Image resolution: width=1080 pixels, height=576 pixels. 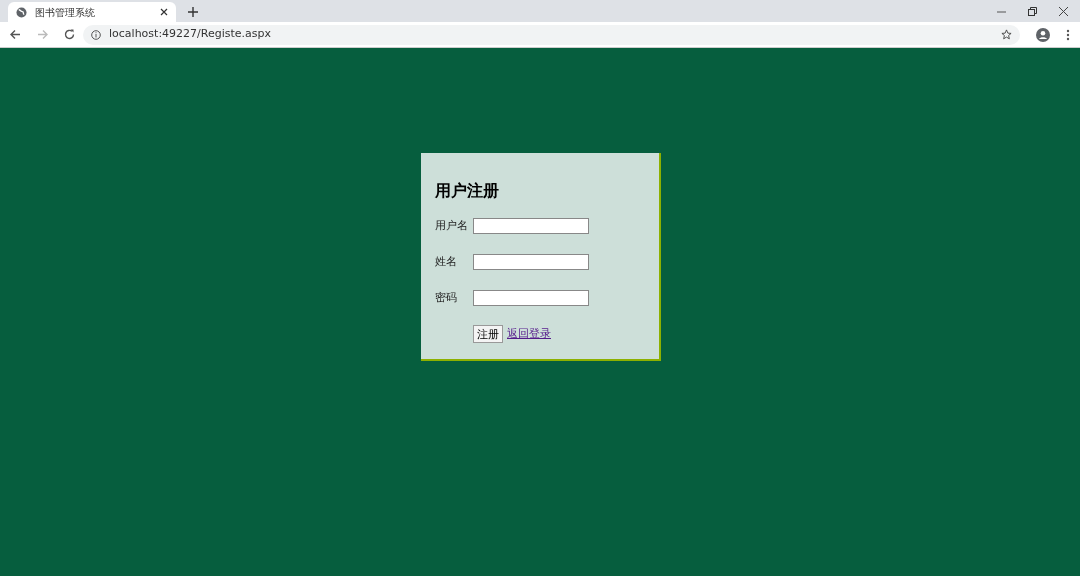 What do you see at coordinates (446, 297) in the screenshot?
I see `field-label: 密码` at bounding box center [446, 297].